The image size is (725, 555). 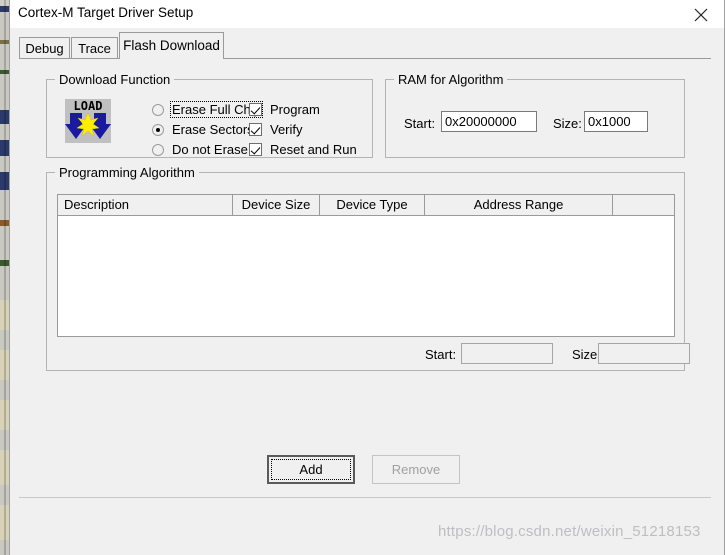 What do you see at coordinates (213, 129) in the screenshot?
I see `radio-label-erase-sectors: Erase Sectors` at bounding box center [213, 129].